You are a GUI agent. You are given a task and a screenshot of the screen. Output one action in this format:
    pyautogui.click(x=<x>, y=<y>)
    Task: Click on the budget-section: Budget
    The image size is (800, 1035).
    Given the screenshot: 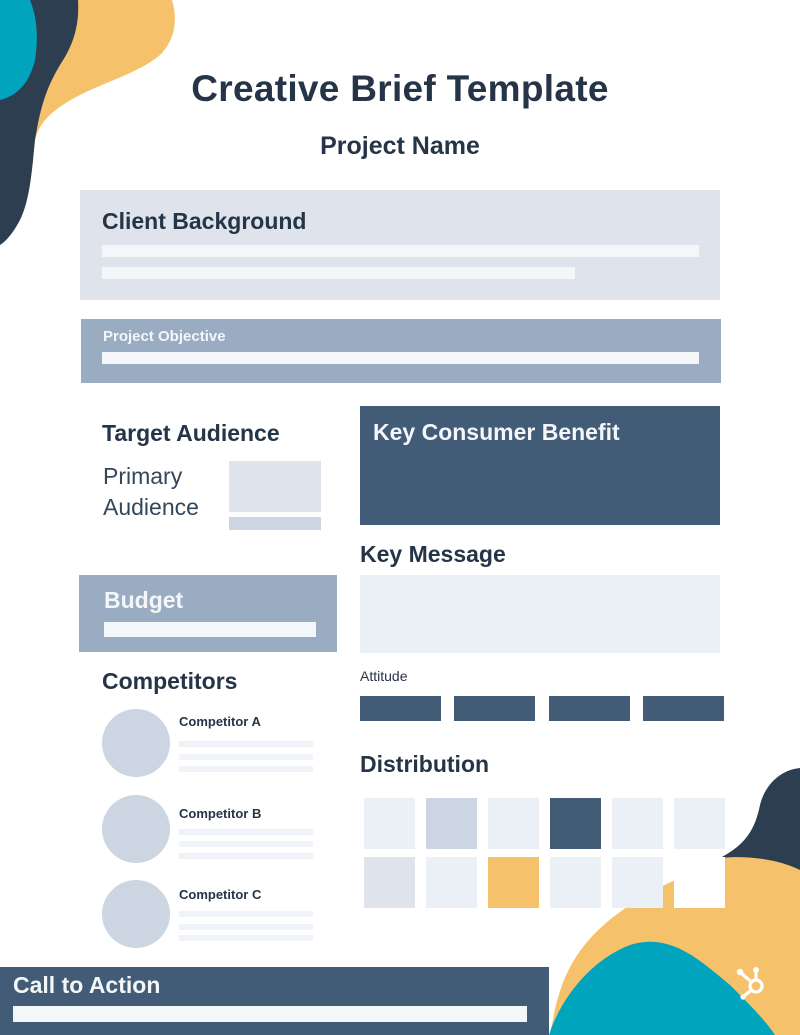 What is the action you would take?
    pyautogui.click(x=208, y=613)
    